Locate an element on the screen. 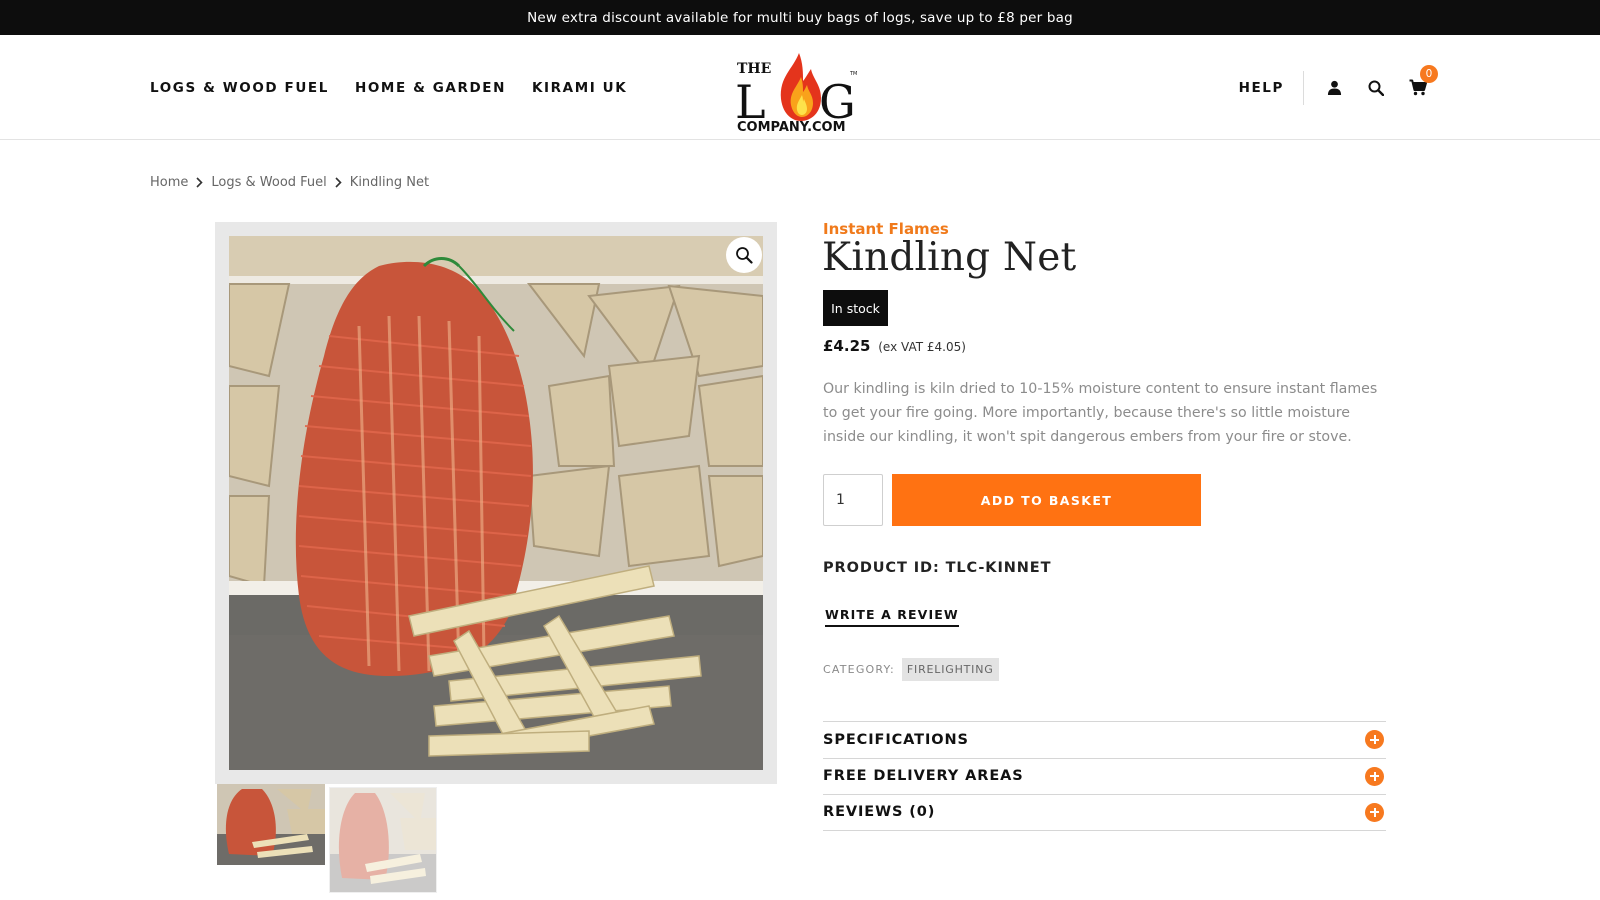  flame-icon is located at coordinates (800, 87).